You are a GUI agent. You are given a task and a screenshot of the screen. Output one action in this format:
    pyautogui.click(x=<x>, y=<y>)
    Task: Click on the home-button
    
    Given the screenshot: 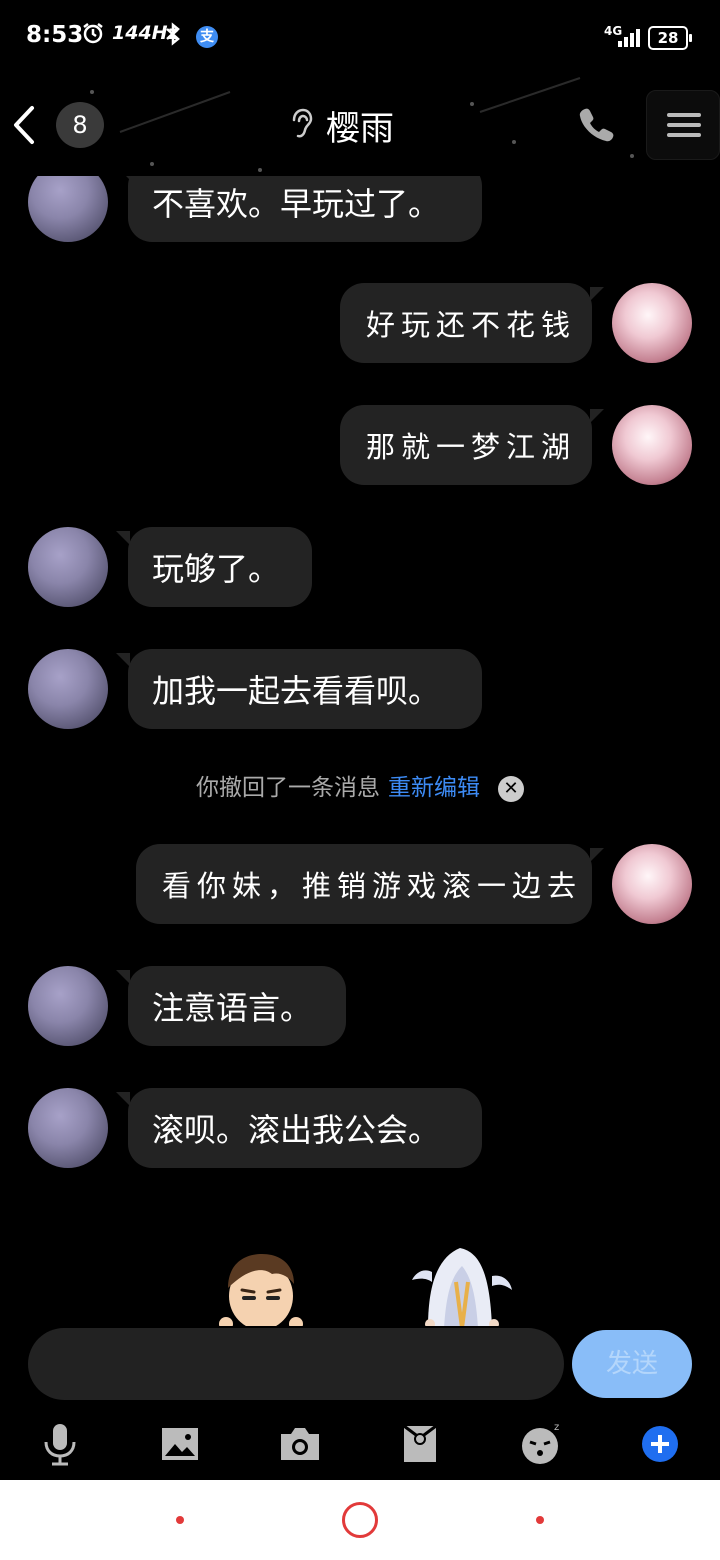 What is the action you would take?
    pyautogui.click(x=360, y=1520)
    